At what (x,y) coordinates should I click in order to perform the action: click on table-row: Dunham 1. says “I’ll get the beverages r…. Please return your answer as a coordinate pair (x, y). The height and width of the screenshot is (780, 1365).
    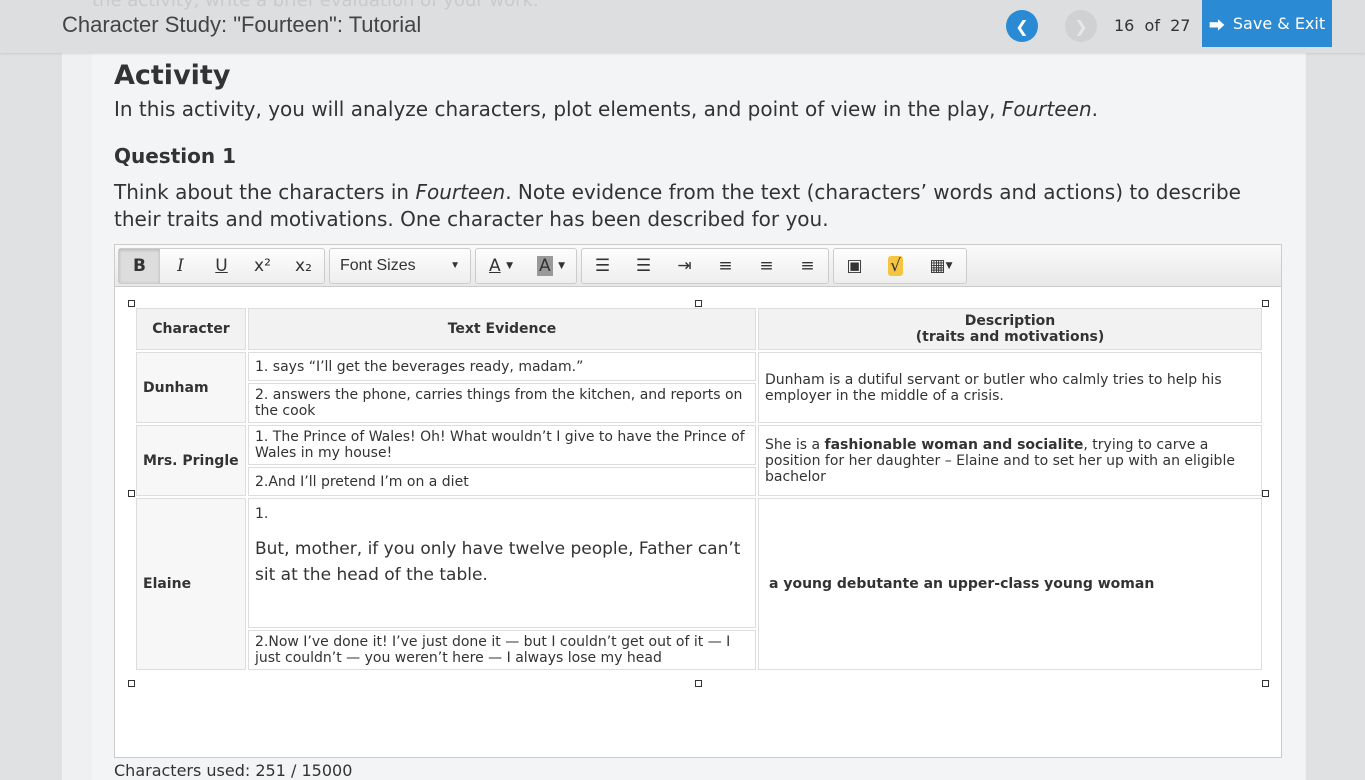
    Looking at the image, I should click on (699, 387).